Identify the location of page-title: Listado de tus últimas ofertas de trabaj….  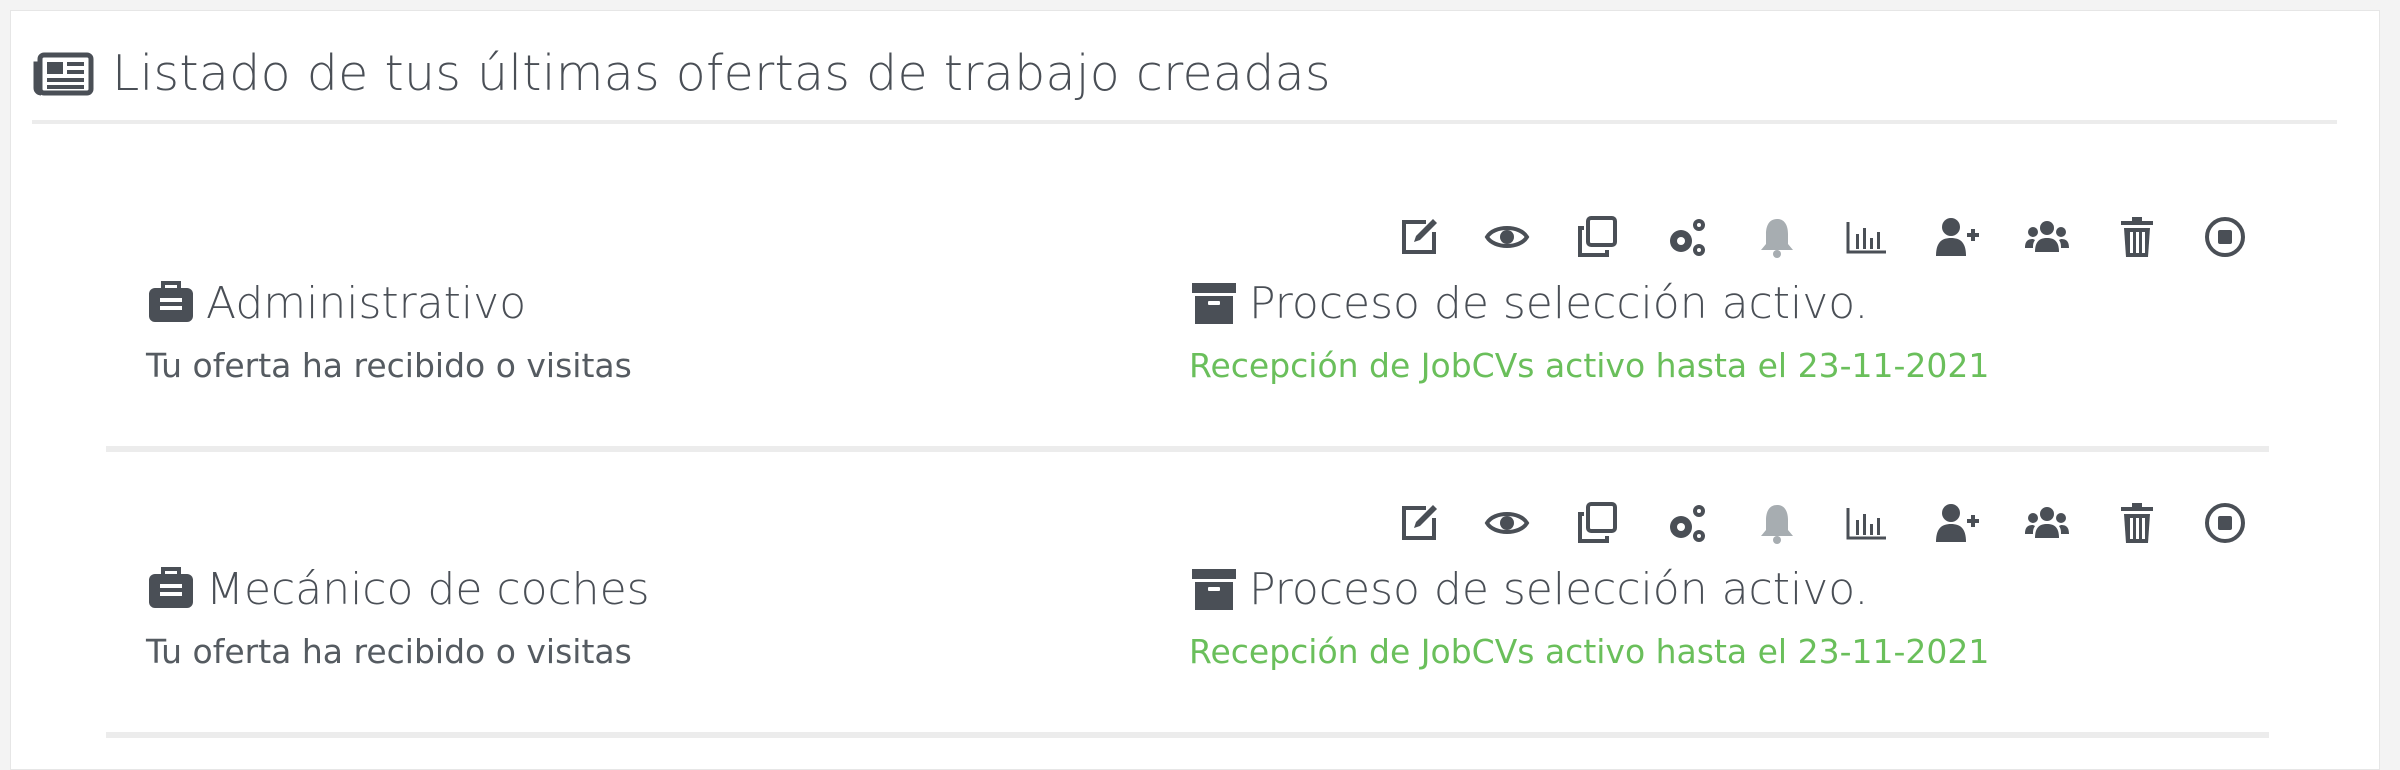
(721, 73).